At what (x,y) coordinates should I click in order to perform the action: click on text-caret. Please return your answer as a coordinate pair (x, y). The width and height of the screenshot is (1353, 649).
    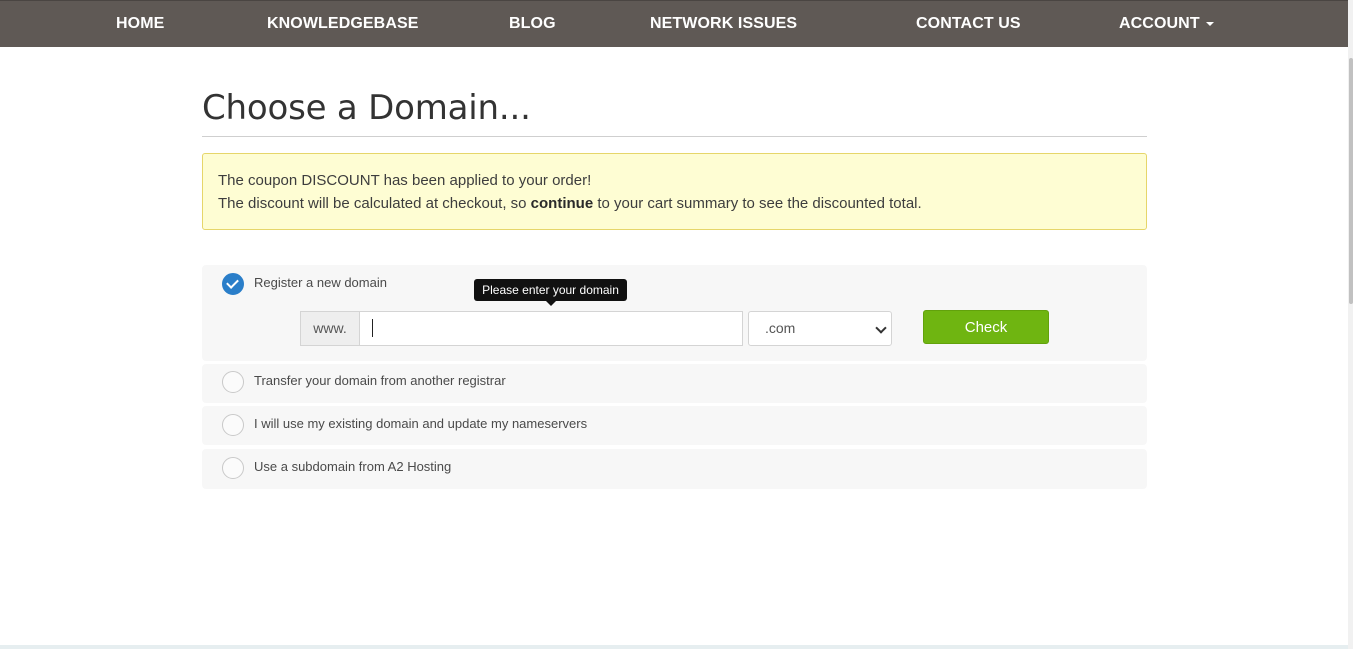
    Looking at the image, I should click on (372, 328).